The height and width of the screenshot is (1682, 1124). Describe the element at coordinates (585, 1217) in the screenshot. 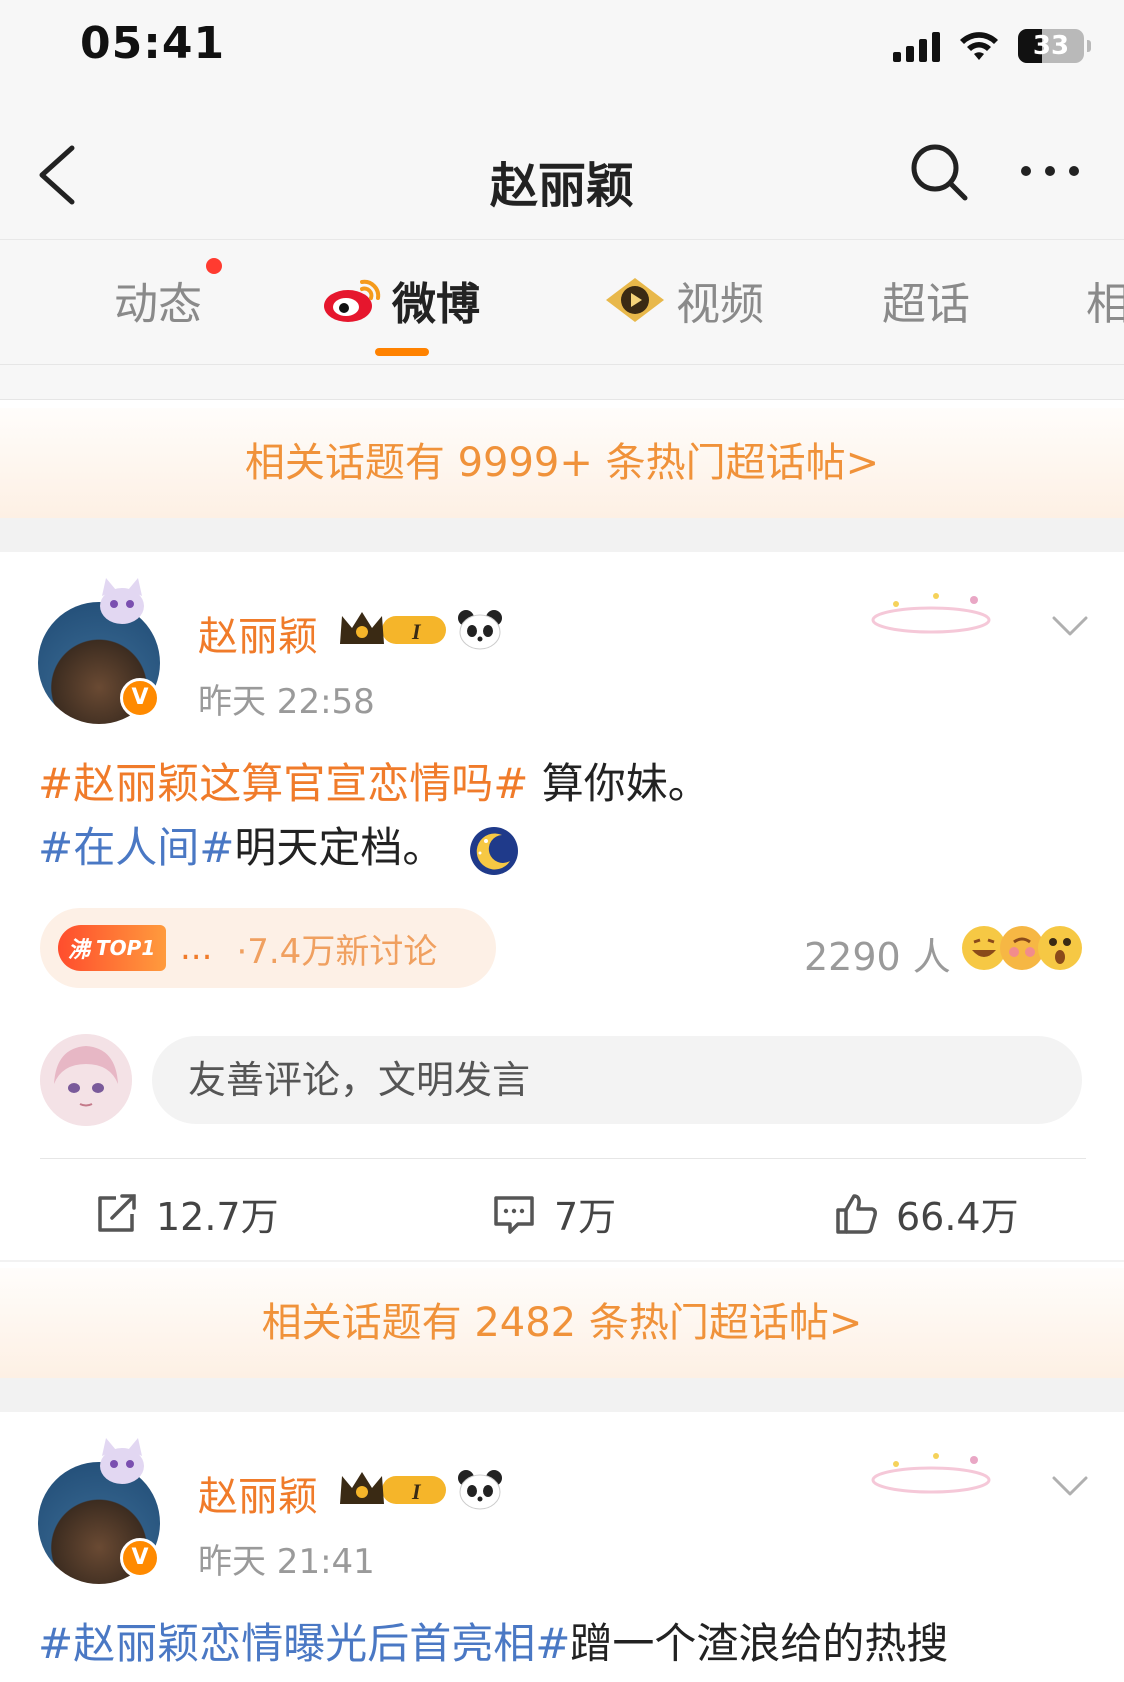

I see `comment-count: 7万` at that location.